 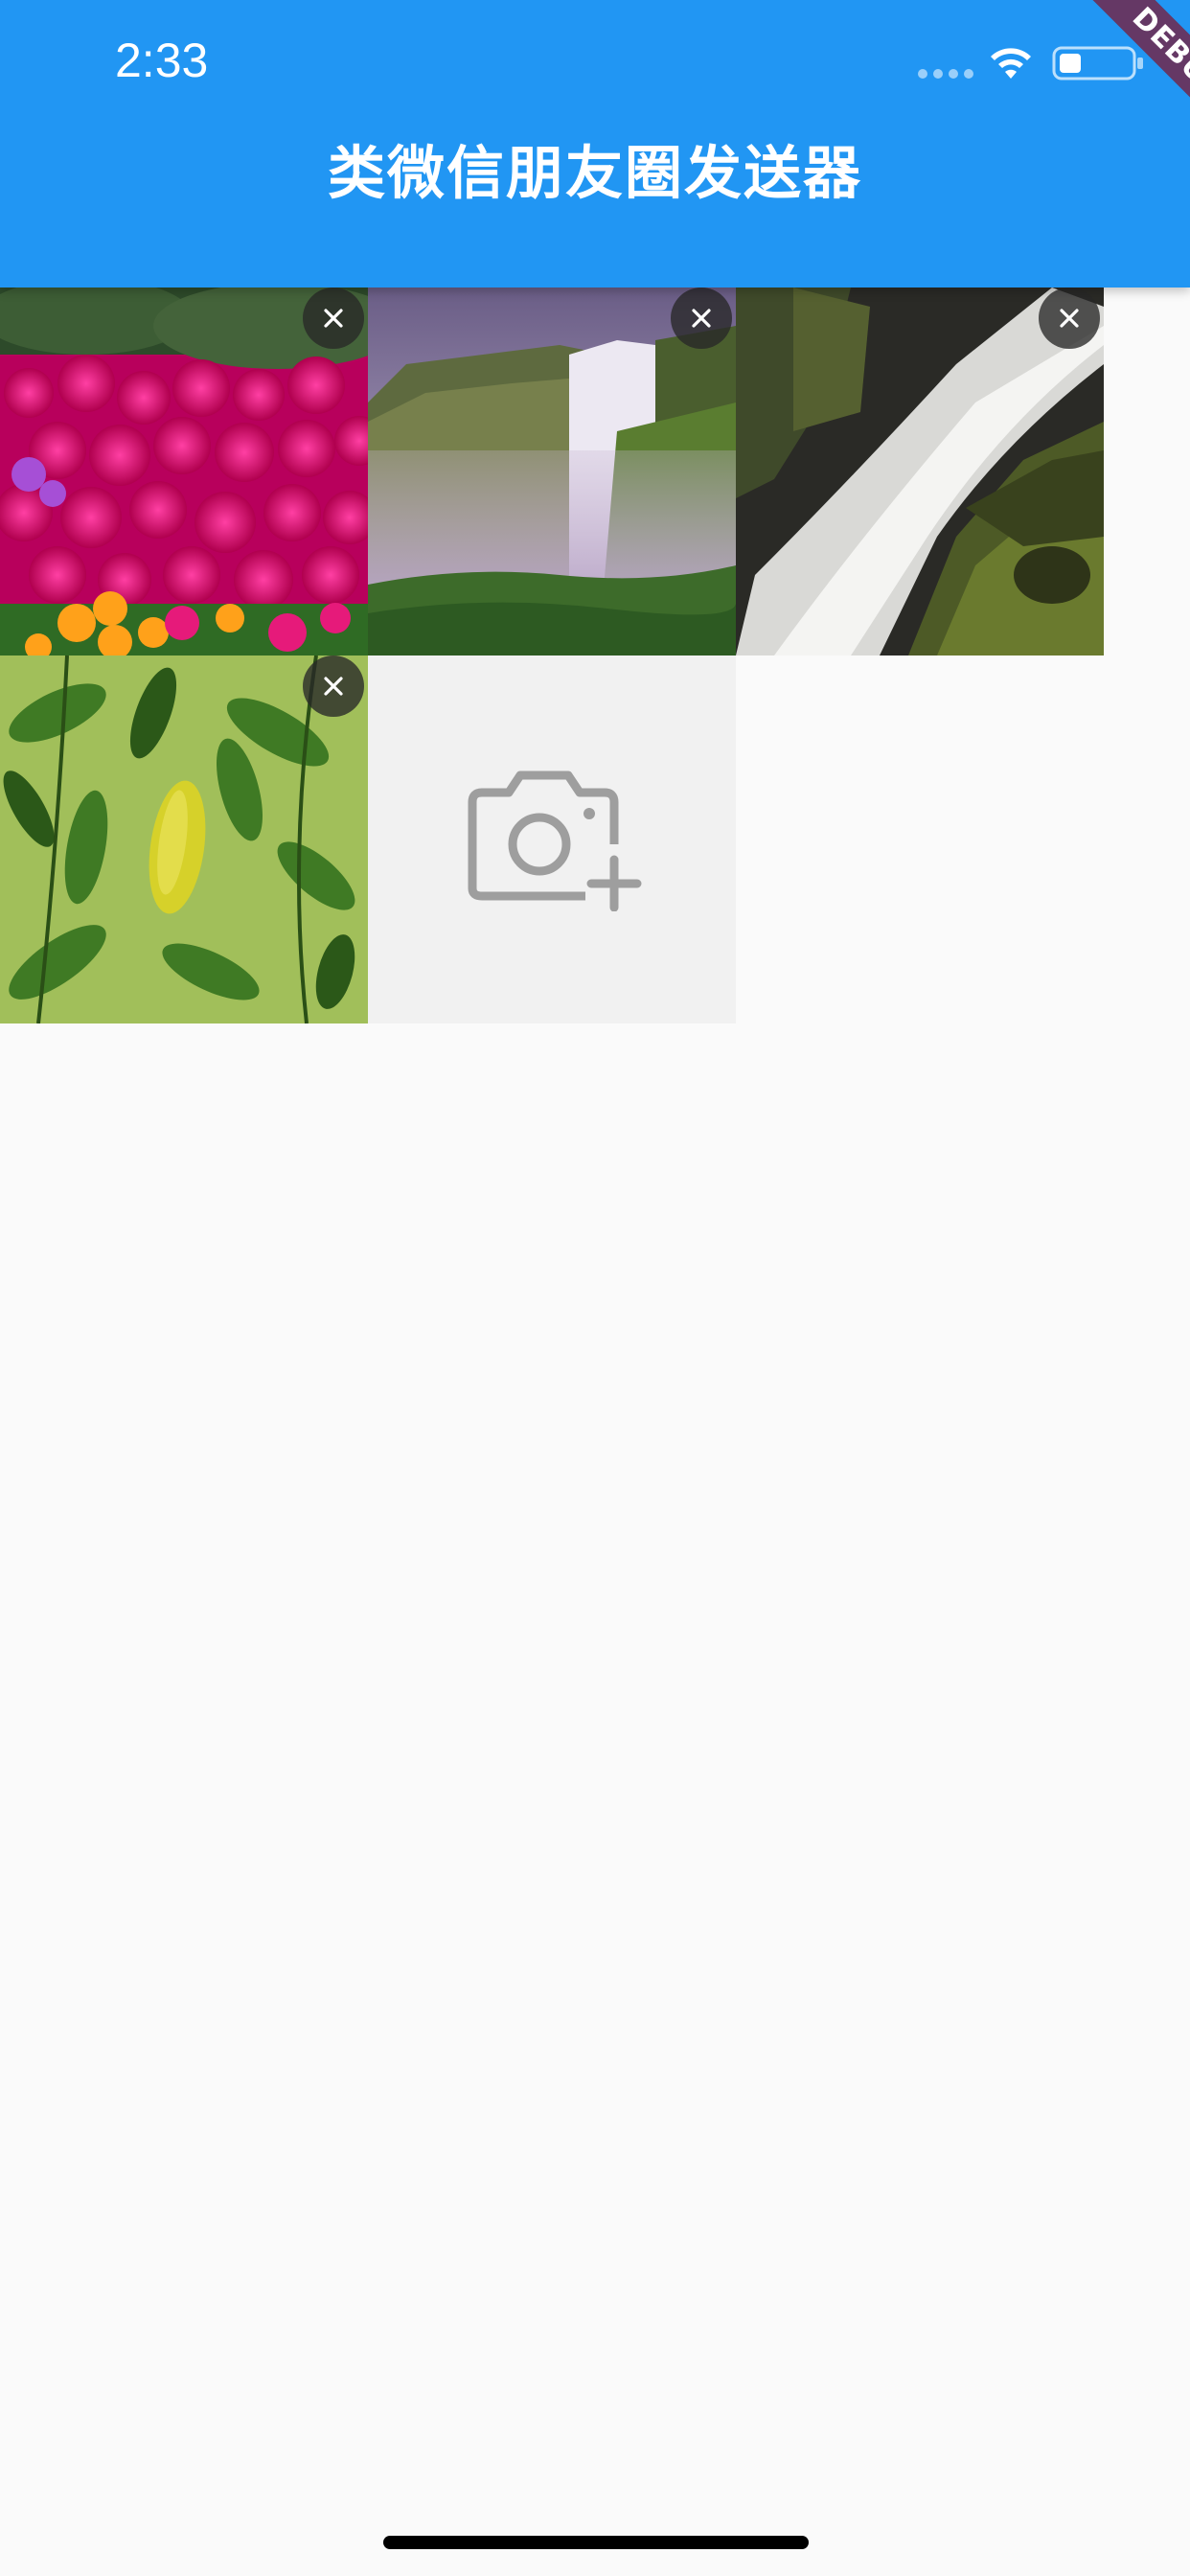 I want to click on waterfall-valley-image, so click(x=552, y=472).